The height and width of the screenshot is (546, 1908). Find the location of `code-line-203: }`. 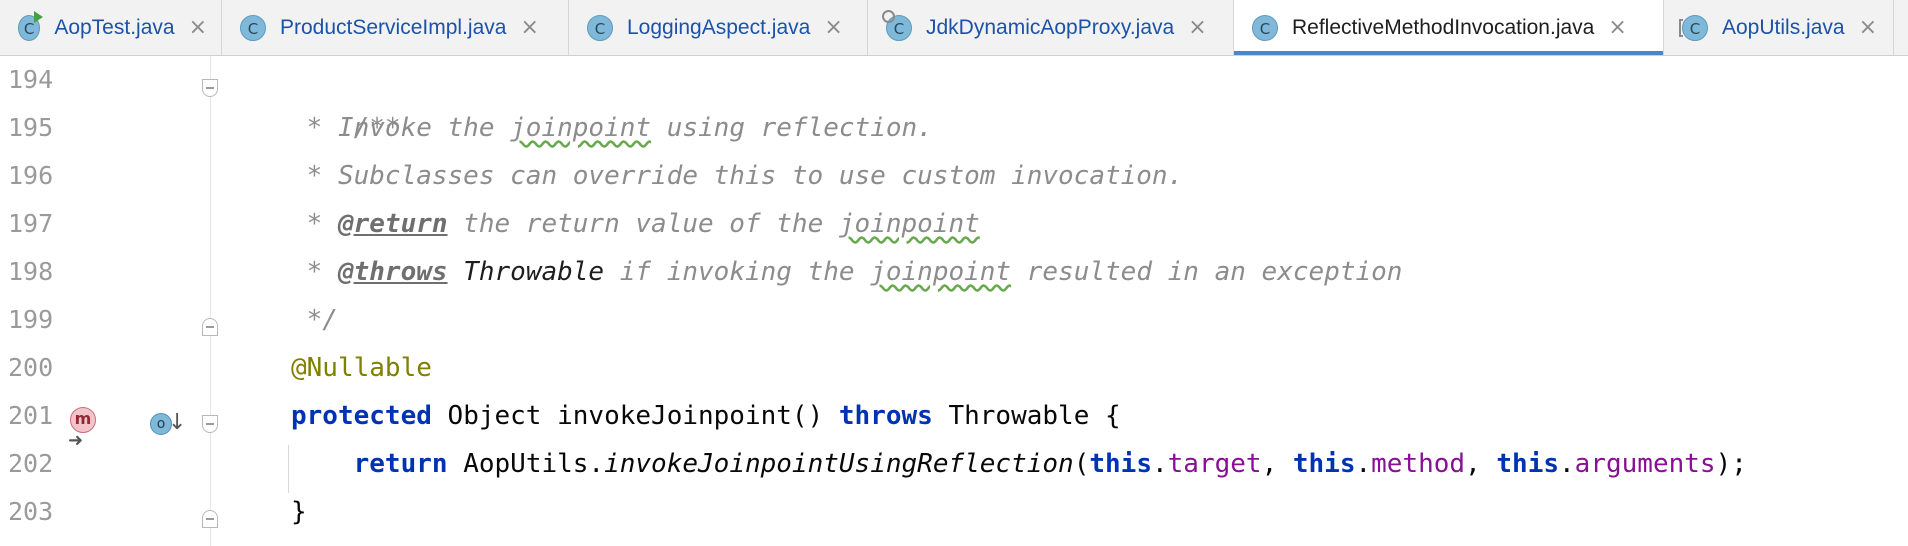

code-line-203: } is located at coordinates (299, 512).